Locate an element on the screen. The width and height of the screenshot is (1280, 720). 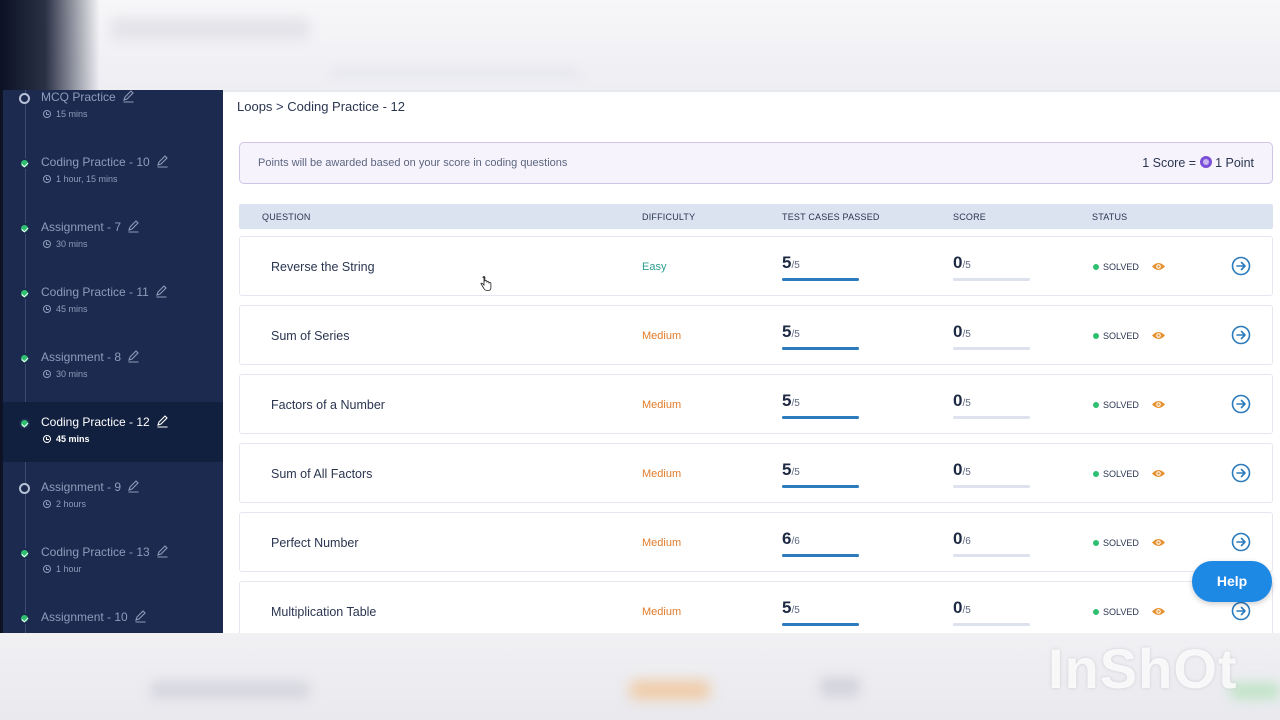
score: 0/5 is located at coordinates (962, 332).